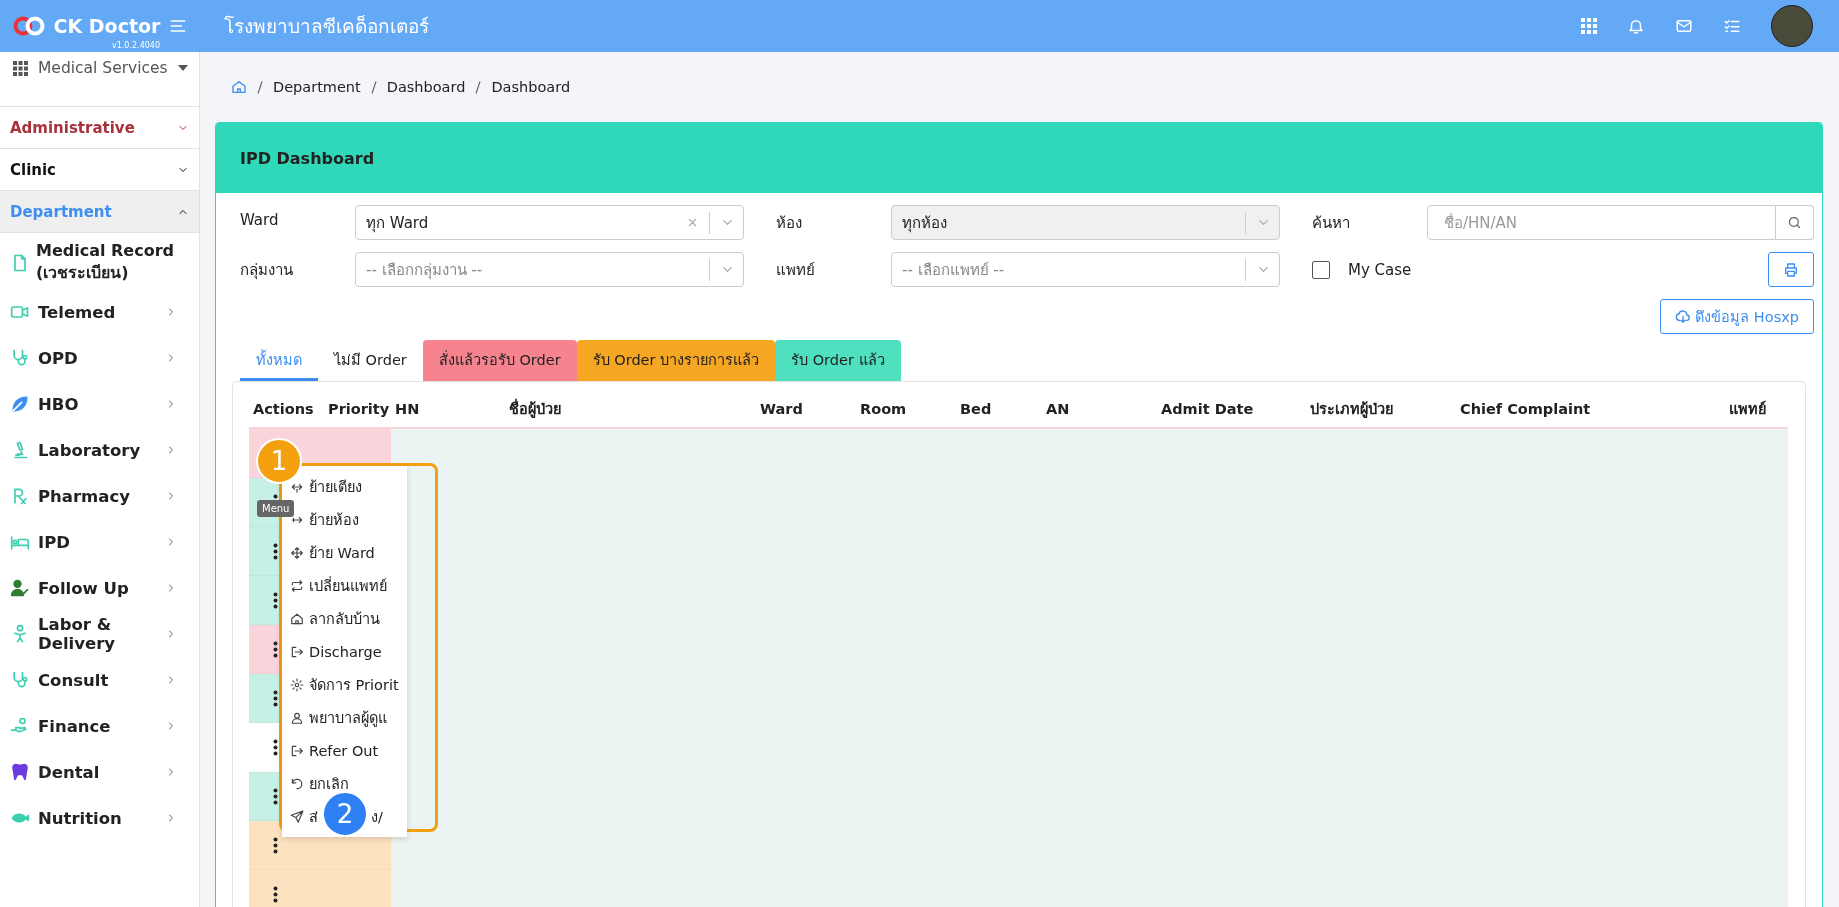 This screenshot has width=1839, height=907. Describe the element at coordinates (297, 717) in the screenshot. I see `person-icon` at that location.